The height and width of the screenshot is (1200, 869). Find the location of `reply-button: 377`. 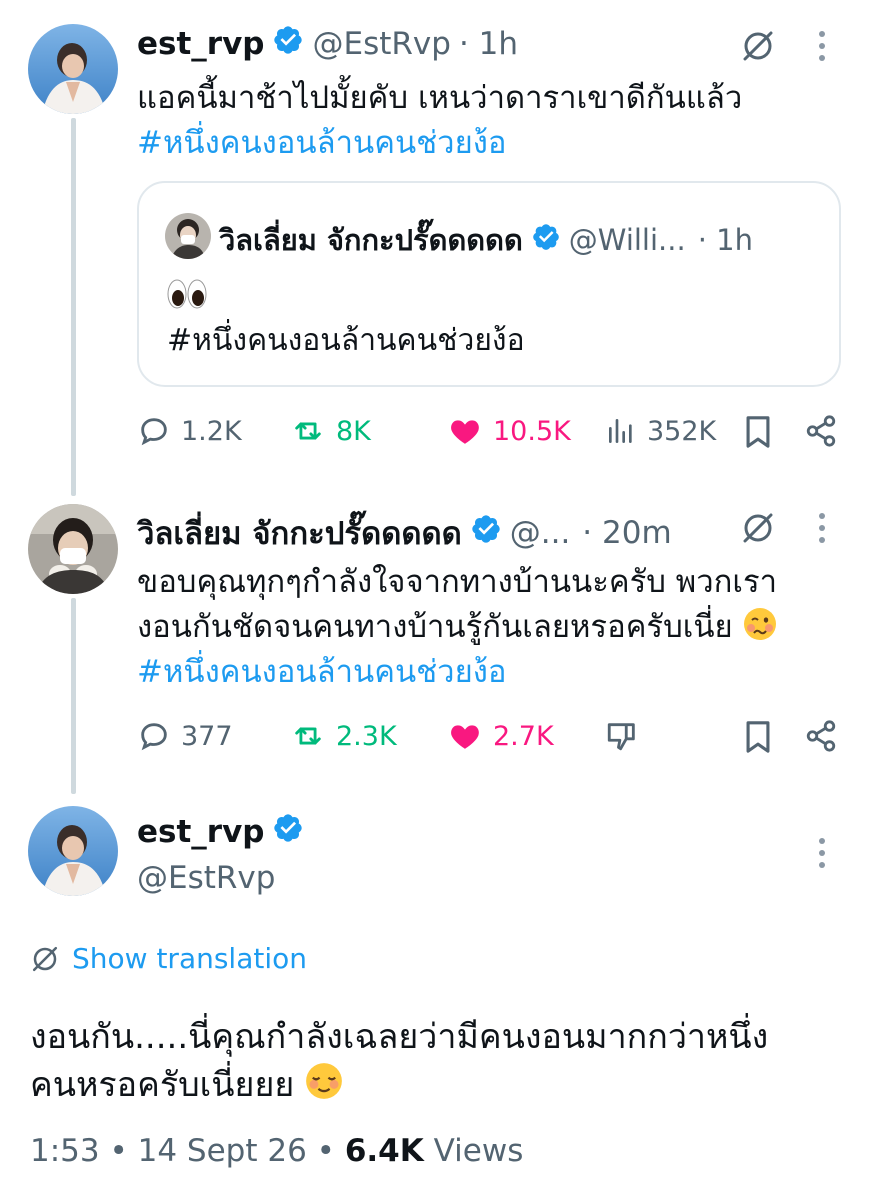

reply-button: 377 is located at coordinates (185, 736).